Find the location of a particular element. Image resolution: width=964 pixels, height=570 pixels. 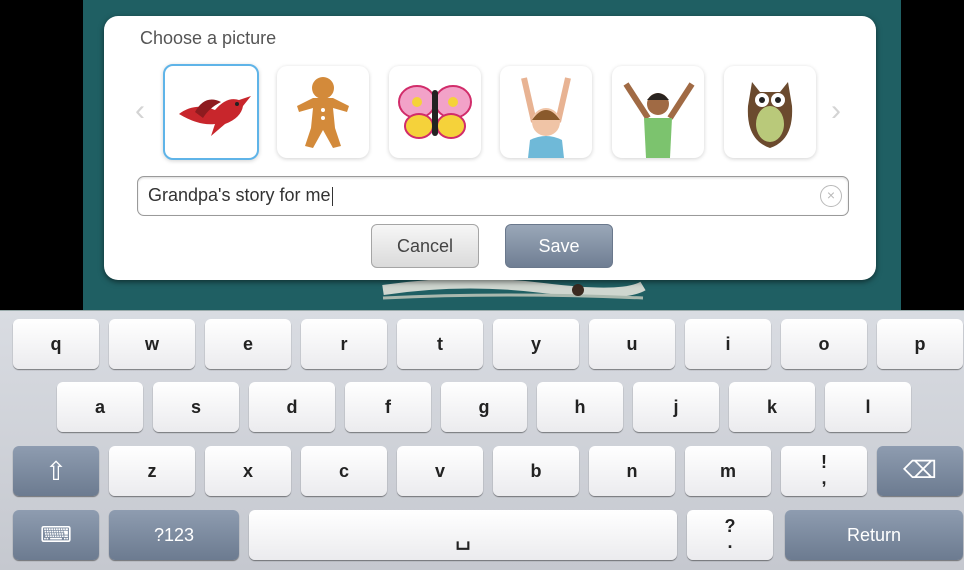

key-x: x is located at coordinates (248, 471).